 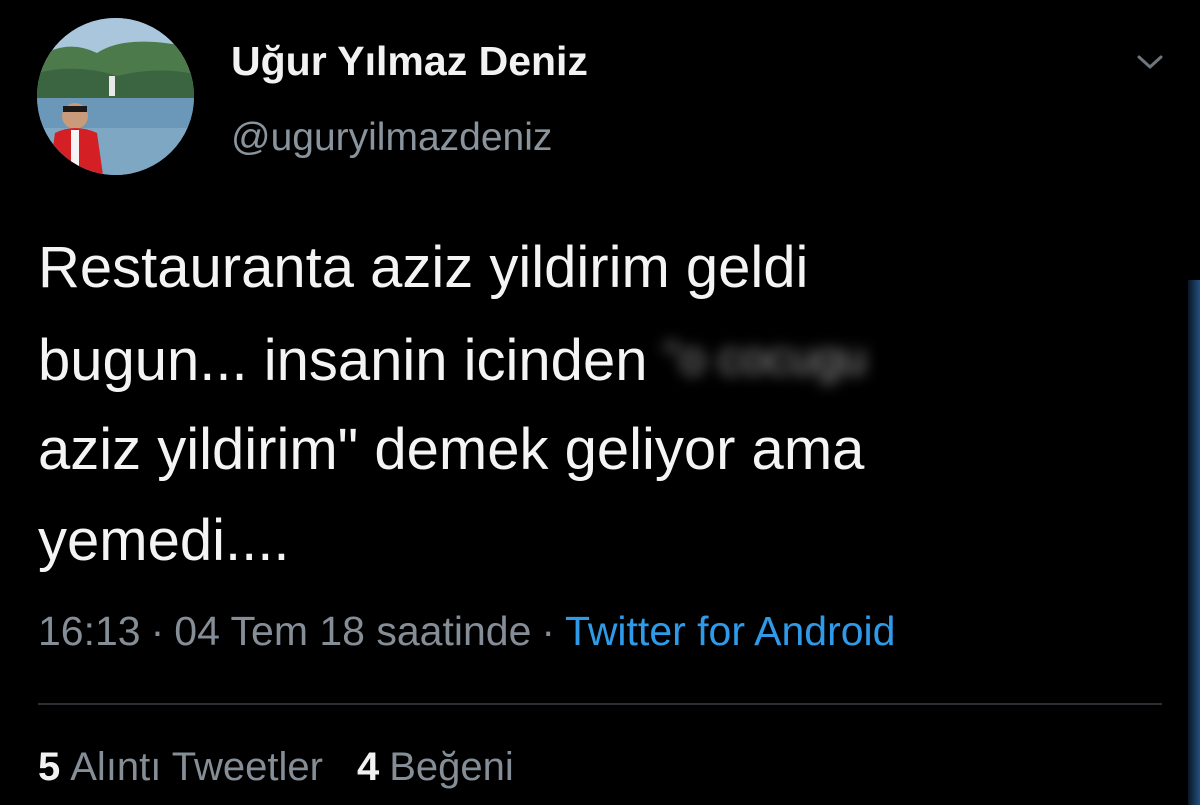 I want to click on blurred-text: "o cocugu, so click(x=765, y=358).